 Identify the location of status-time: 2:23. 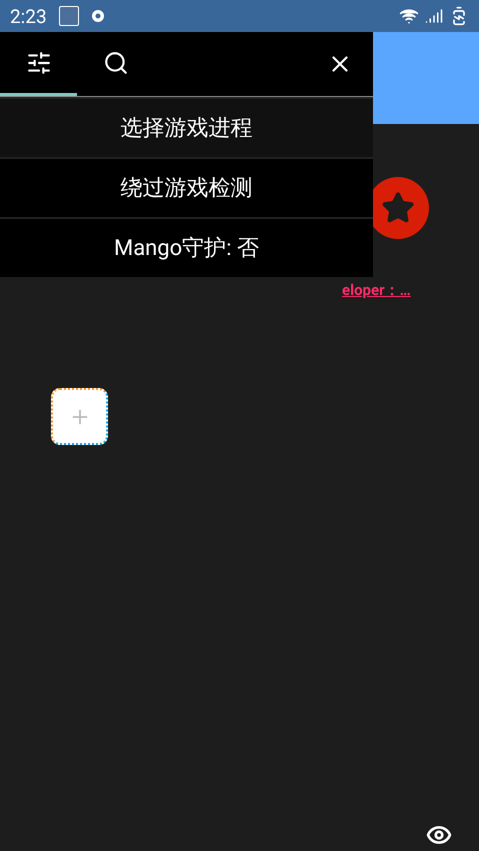
(28, 16).